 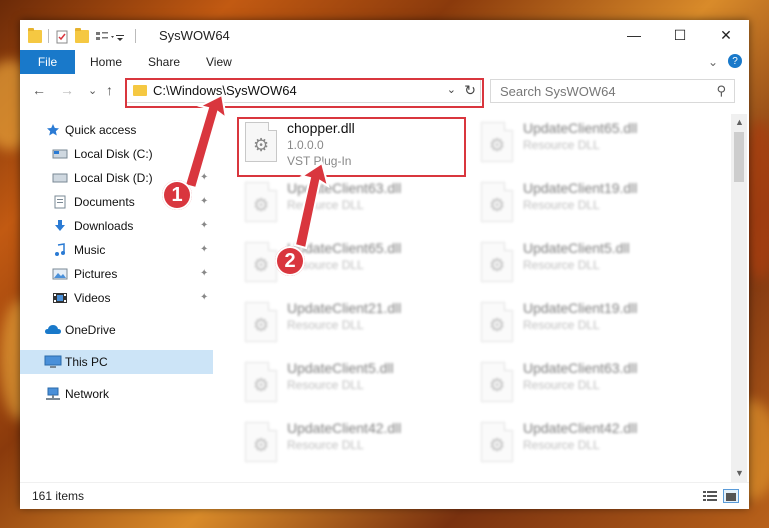 What do you see at coordinates (177, 195) in the screenshot?
I see `step-badge-one: 1` at bounding box center [177, 195].